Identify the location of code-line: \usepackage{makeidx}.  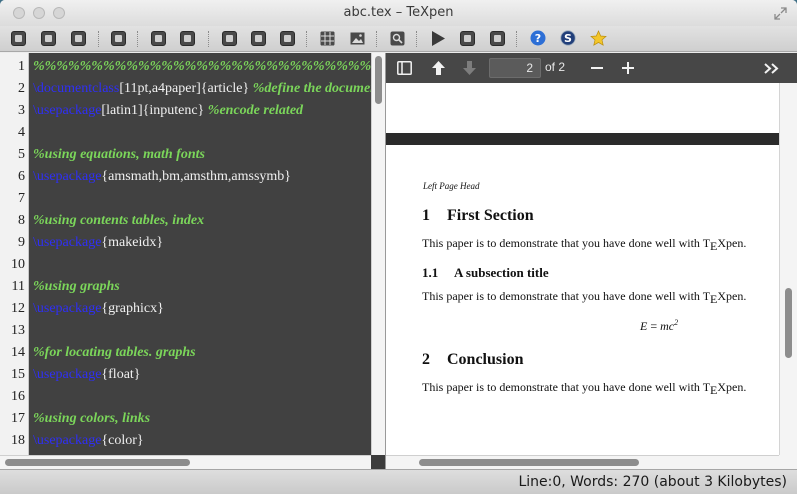
(98, 243).